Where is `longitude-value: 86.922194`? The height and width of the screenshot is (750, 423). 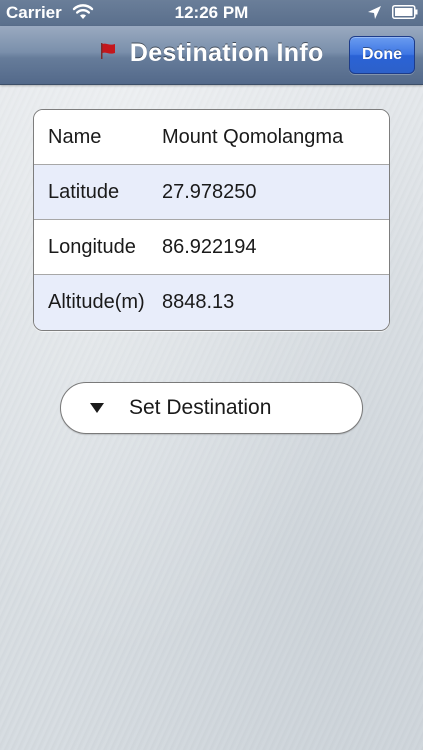 longitude-value: 86.922194 is located at coordinates (209, 247).